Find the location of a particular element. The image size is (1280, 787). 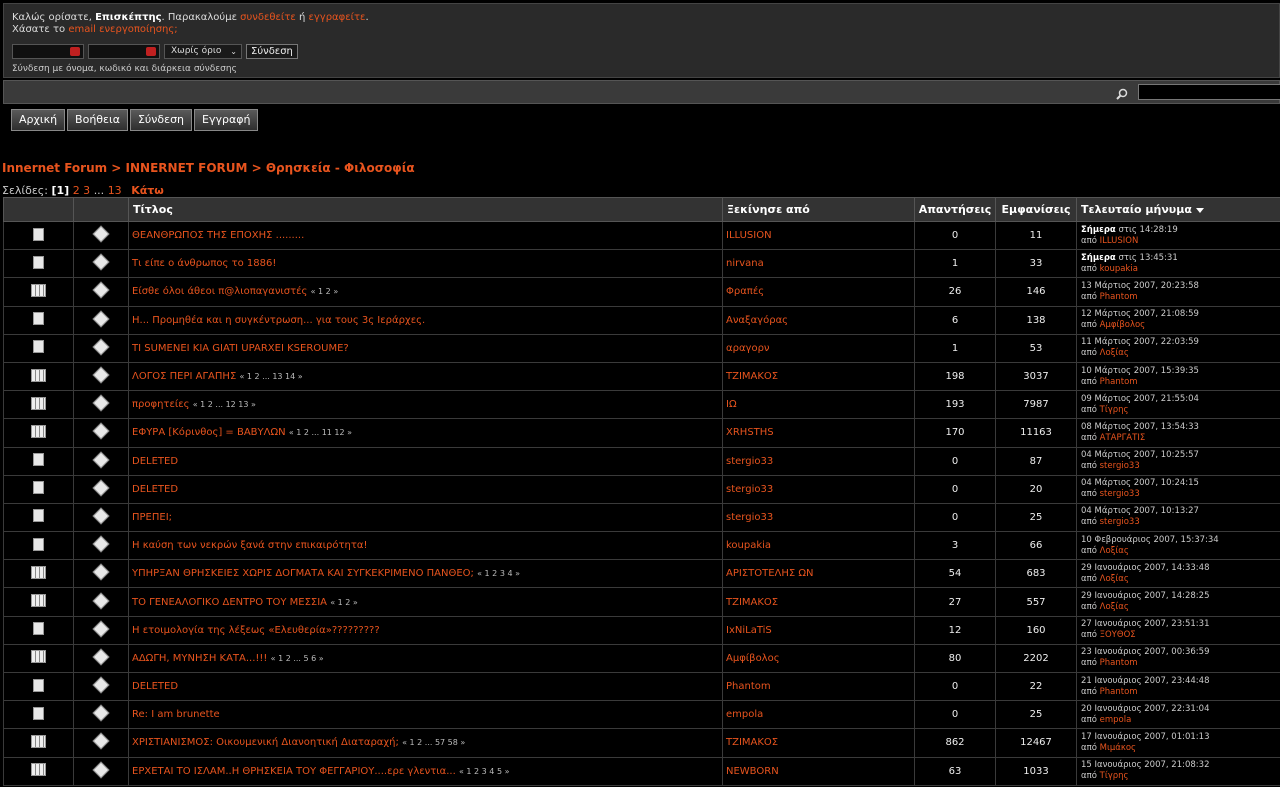

header-last-post: Τελευταίο μήνυμα is located at coordinates (1178, 209).